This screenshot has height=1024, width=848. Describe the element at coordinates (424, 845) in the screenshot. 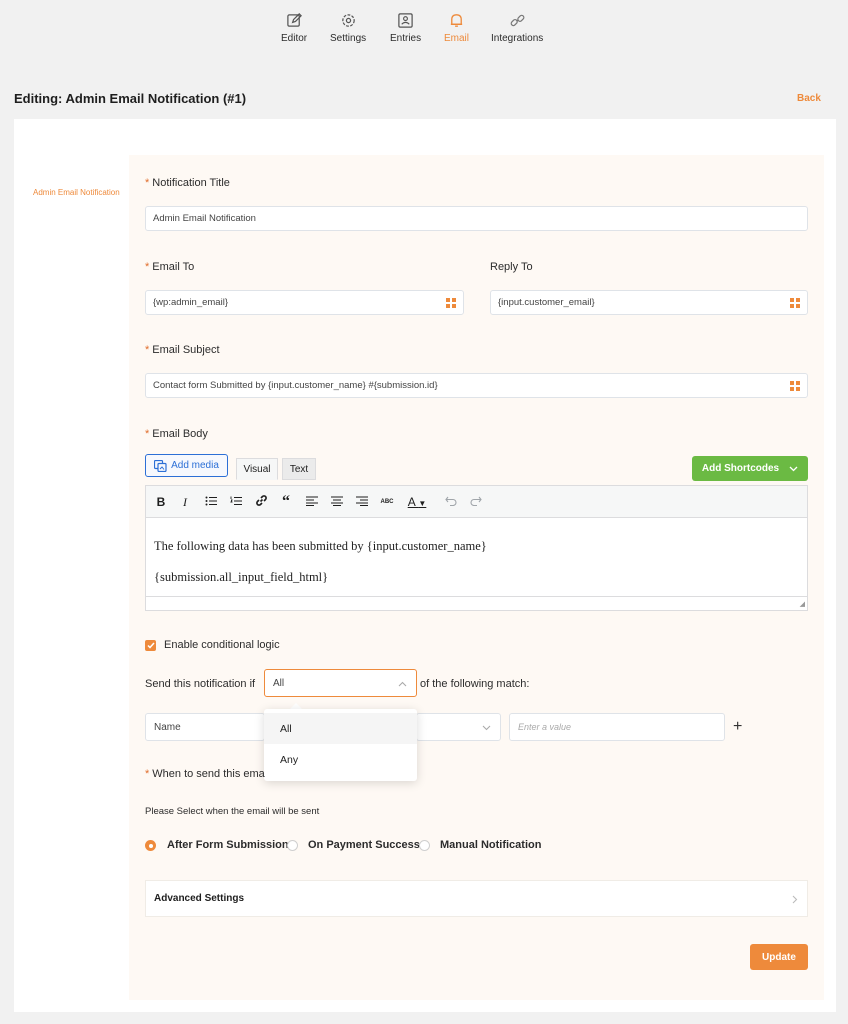

I see `radio-manual-notification` at that location.